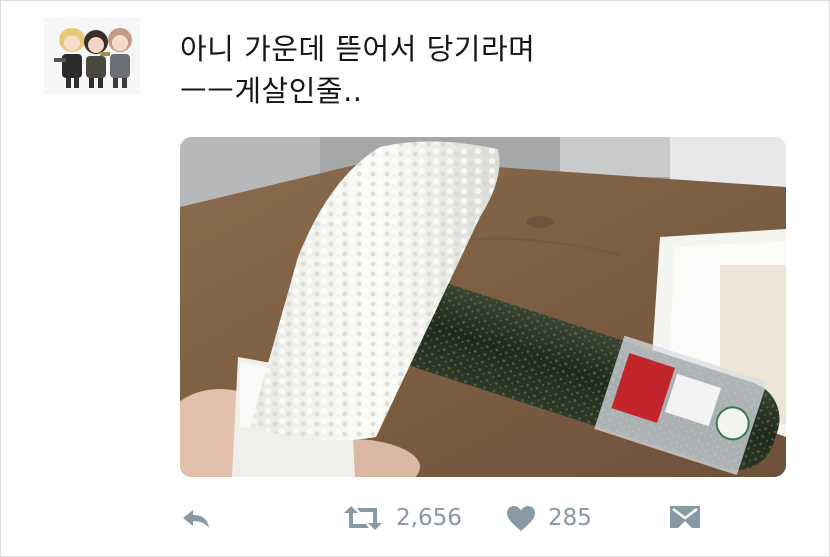 The image size is (830, 557). I want to click on heart-icon, so click(521, 518).